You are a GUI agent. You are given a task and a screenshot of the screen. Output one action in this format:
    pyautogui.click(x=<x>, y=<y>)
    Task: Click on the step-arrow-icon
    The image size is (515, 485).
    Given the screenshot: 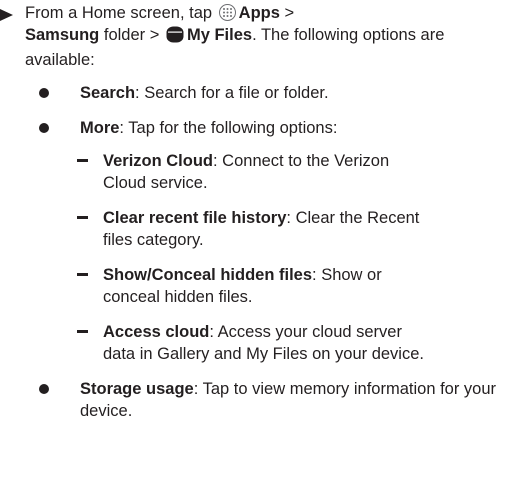 What is the action you would take?
    pyautogui.click(x=6, y=15)
    